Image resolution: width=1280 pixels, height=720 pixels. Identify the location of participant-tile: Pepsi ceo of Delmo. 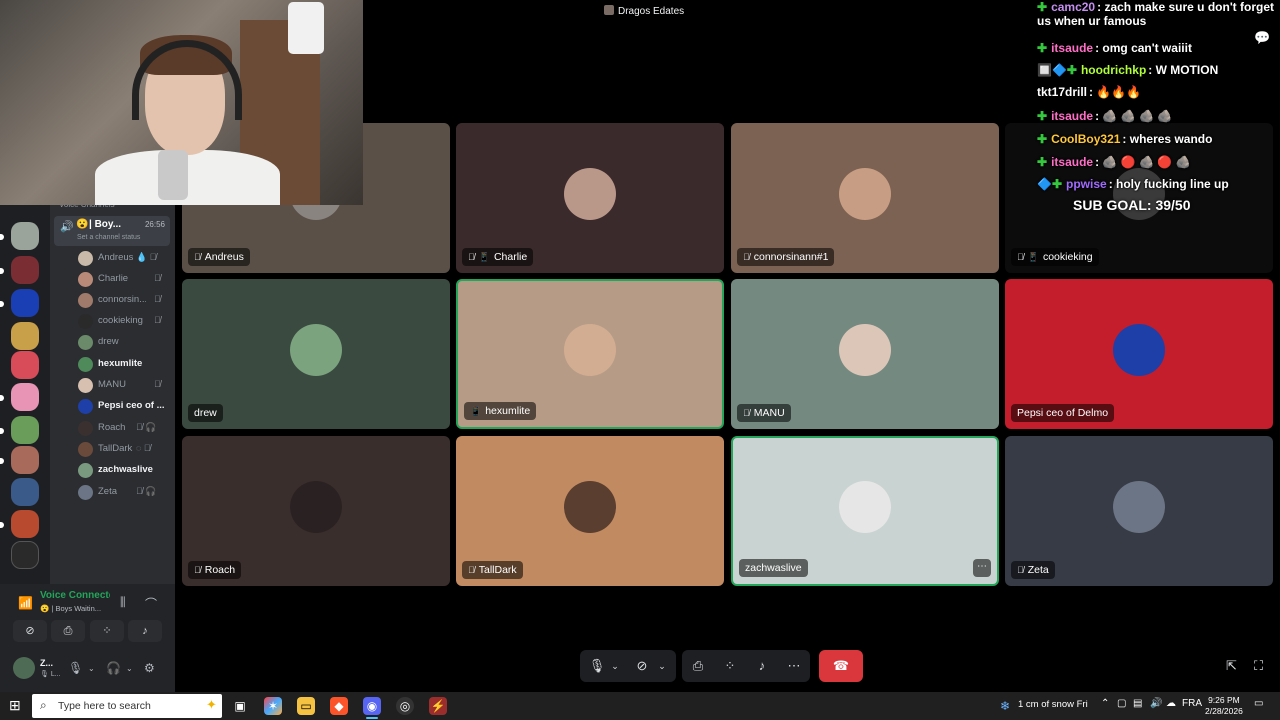
(1139, 354).